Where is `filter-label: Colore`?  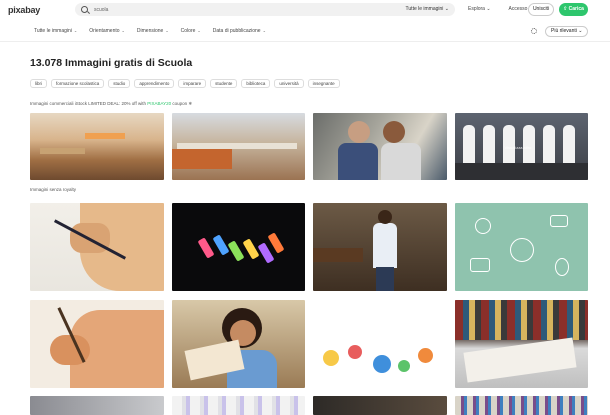
filter-label: Colore is located at coordinates (188, 31).